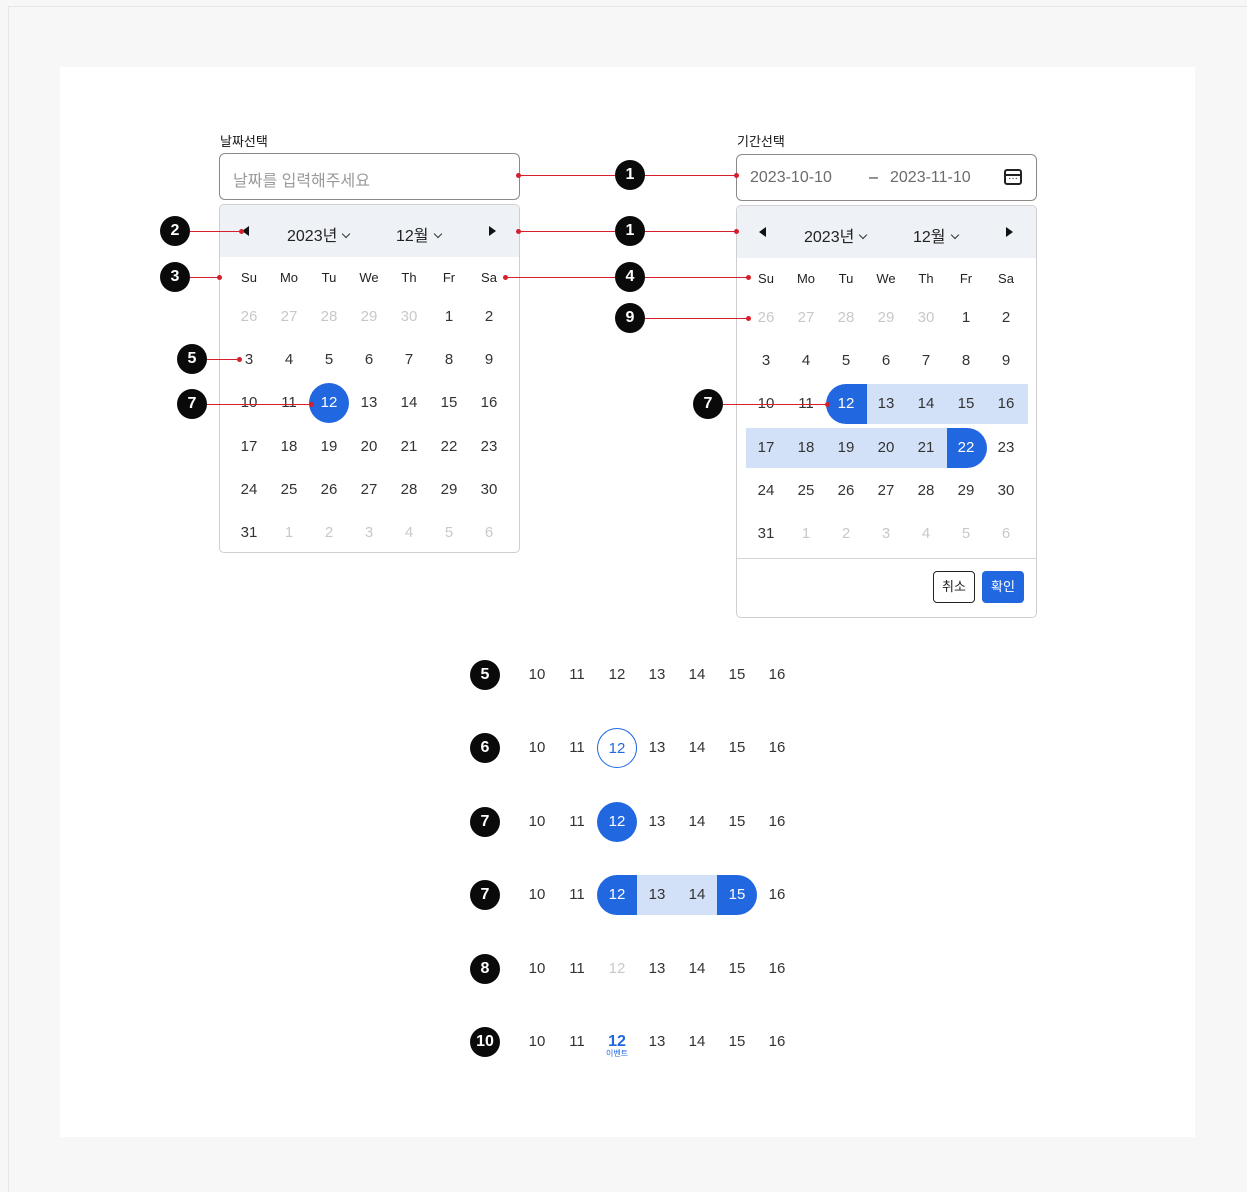  I want to click on legend-default-day: 16, so click(777, 675).